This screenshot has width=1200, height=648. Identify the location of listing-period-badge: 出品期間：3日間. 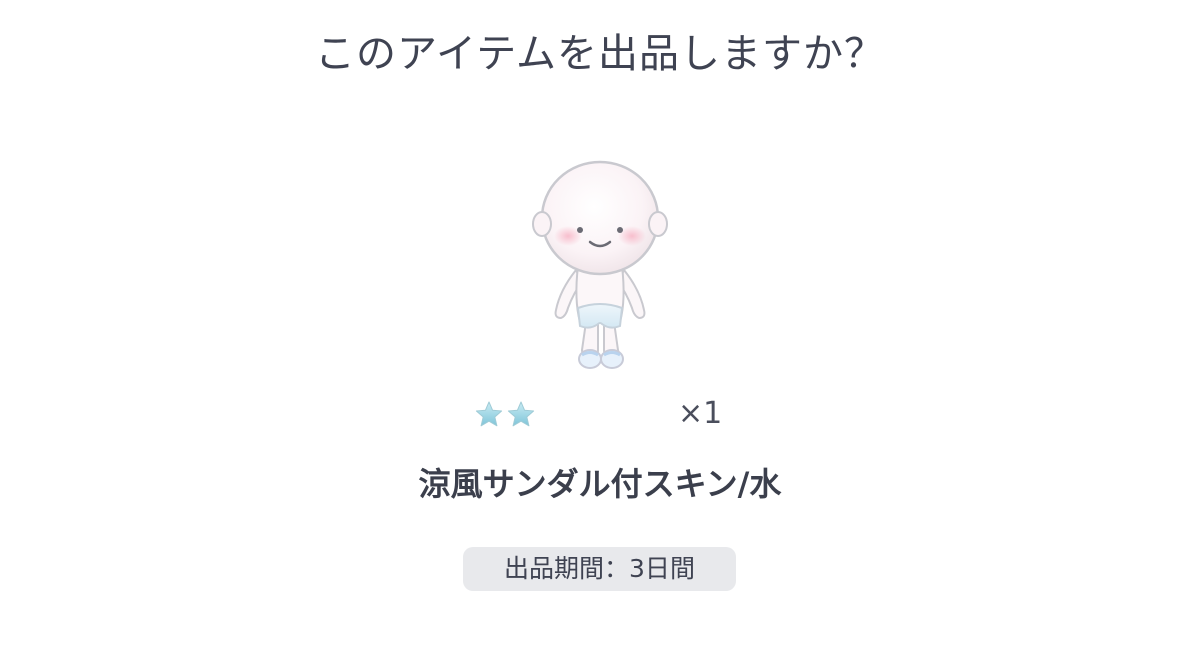
(599, 569).